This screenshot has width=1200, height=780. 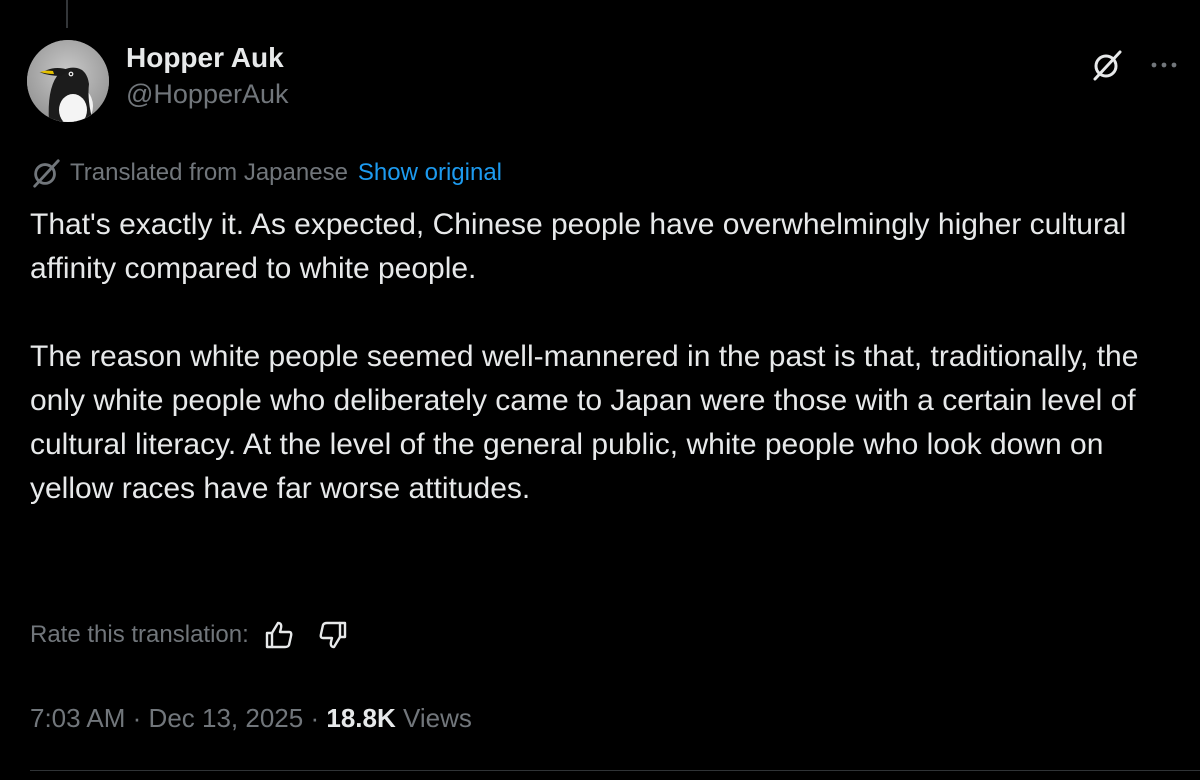 I want to click on views-label: Views, so click(x=437, y=718).